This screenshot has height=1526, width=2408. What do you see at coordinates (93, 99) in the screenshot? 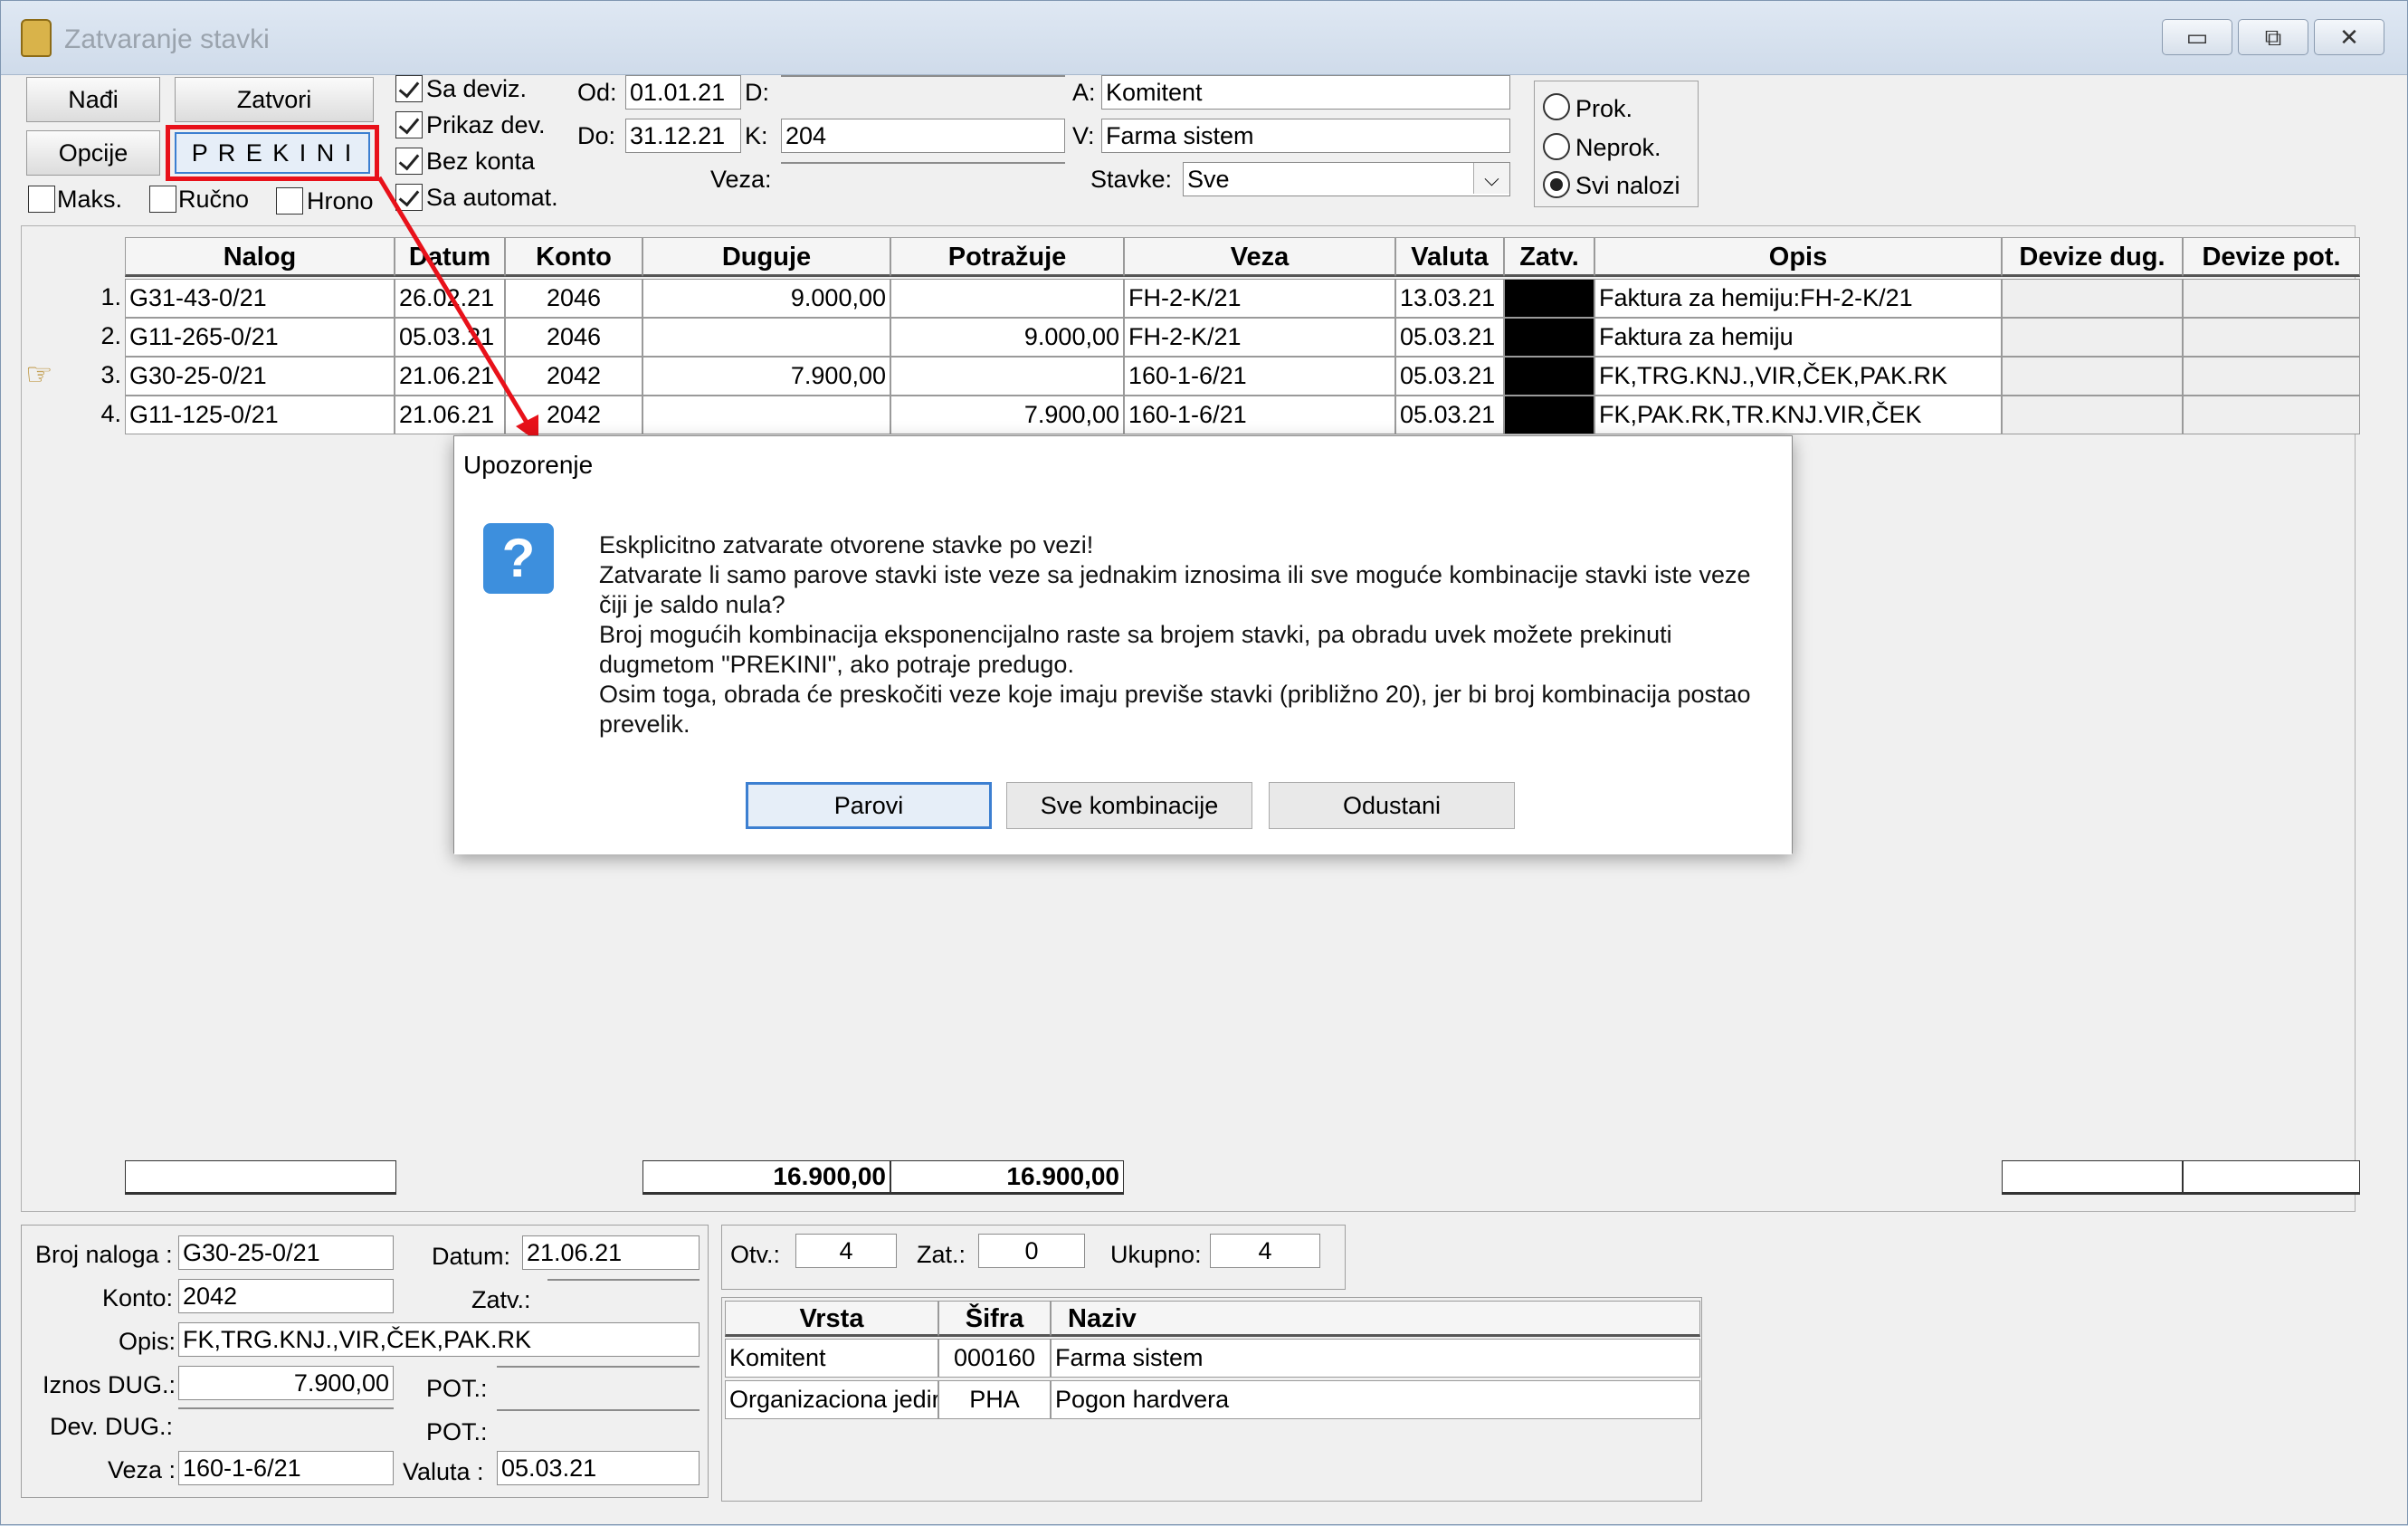
I see `find-button: Nađi` at bounding box center [93, 99].